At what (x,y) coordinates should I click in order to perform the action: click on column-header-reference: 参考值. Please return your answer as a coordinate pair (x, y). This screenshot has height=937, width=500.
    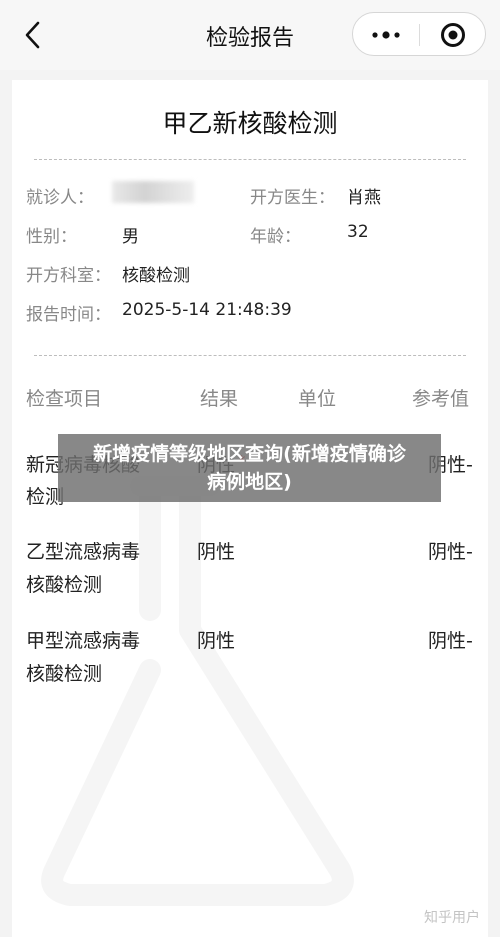
    Looking at the image, I should click on (441, 399).